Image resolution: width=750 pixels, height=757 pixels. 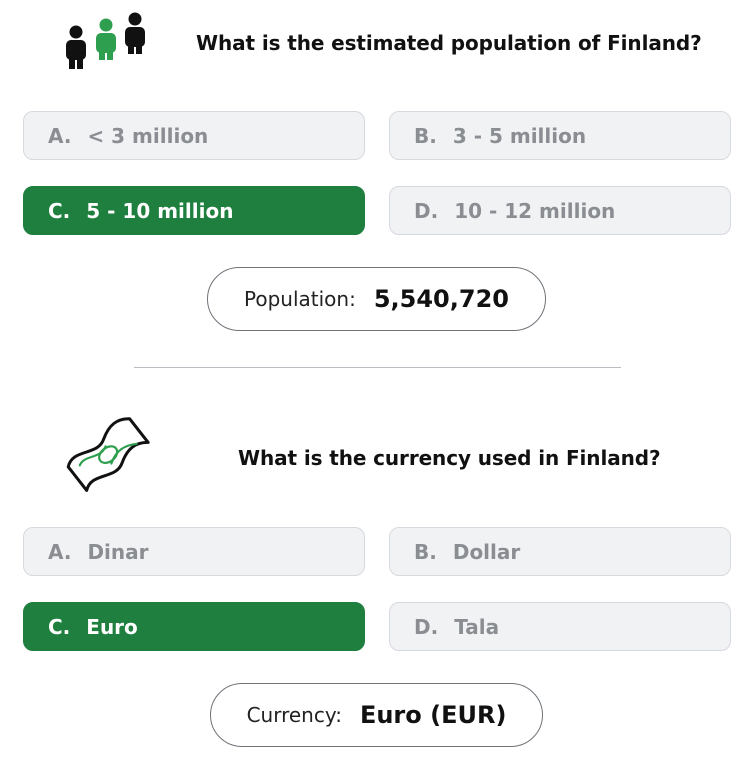 What do you see at coordinates (560, 626) in the screenshot?
I see `option-d: D. Tala` at bounding box center [560, 626].